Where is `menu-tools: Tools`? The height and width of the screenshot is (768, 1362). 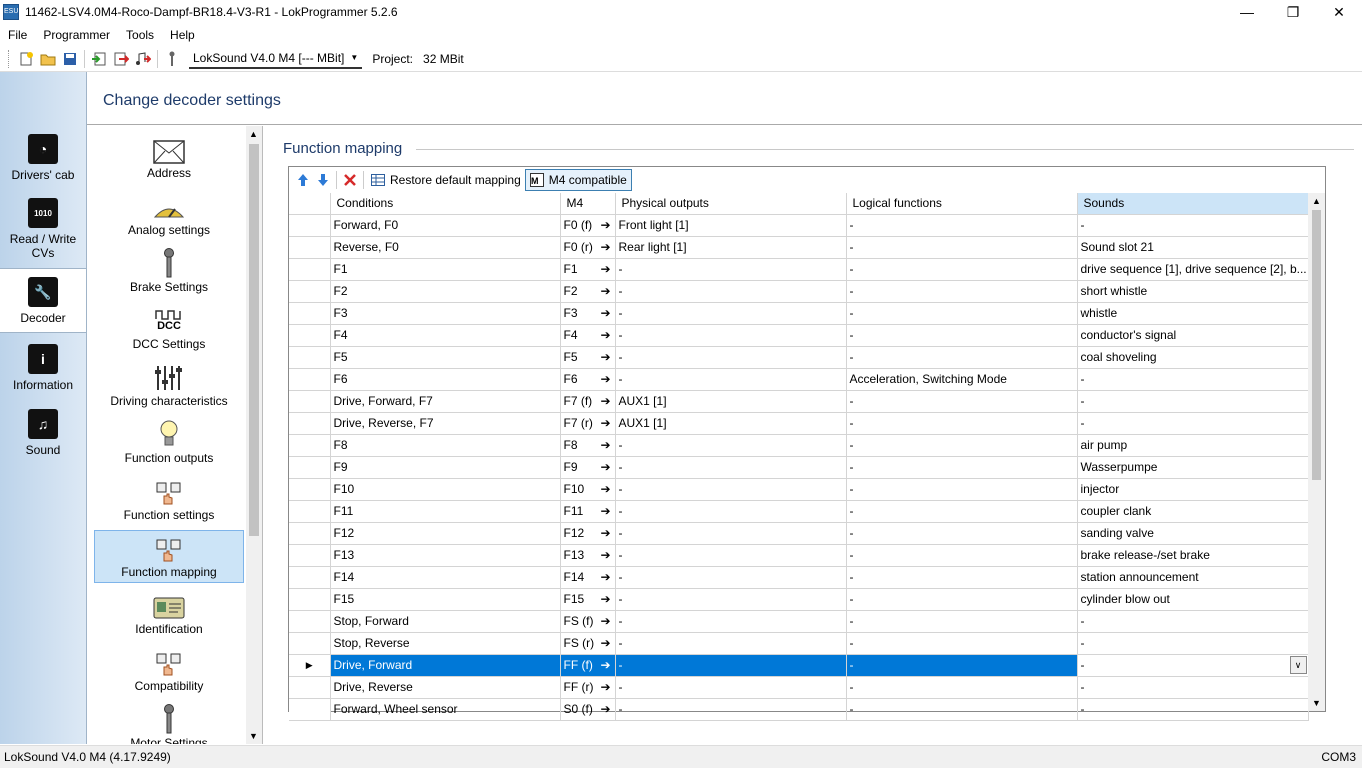
menu-tools: Tools is located at coordinates (140, 35).